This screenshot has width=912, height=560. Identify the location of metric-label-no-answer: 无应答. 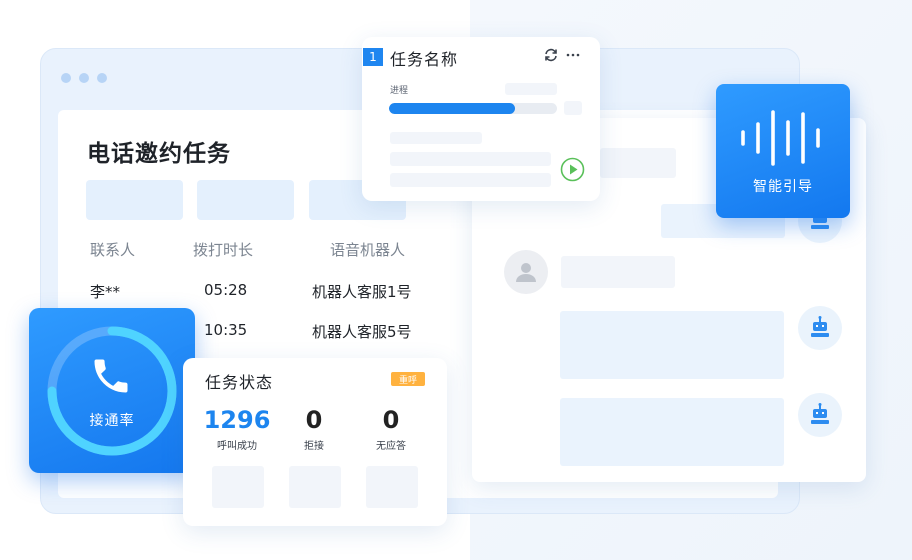
(391, 446).